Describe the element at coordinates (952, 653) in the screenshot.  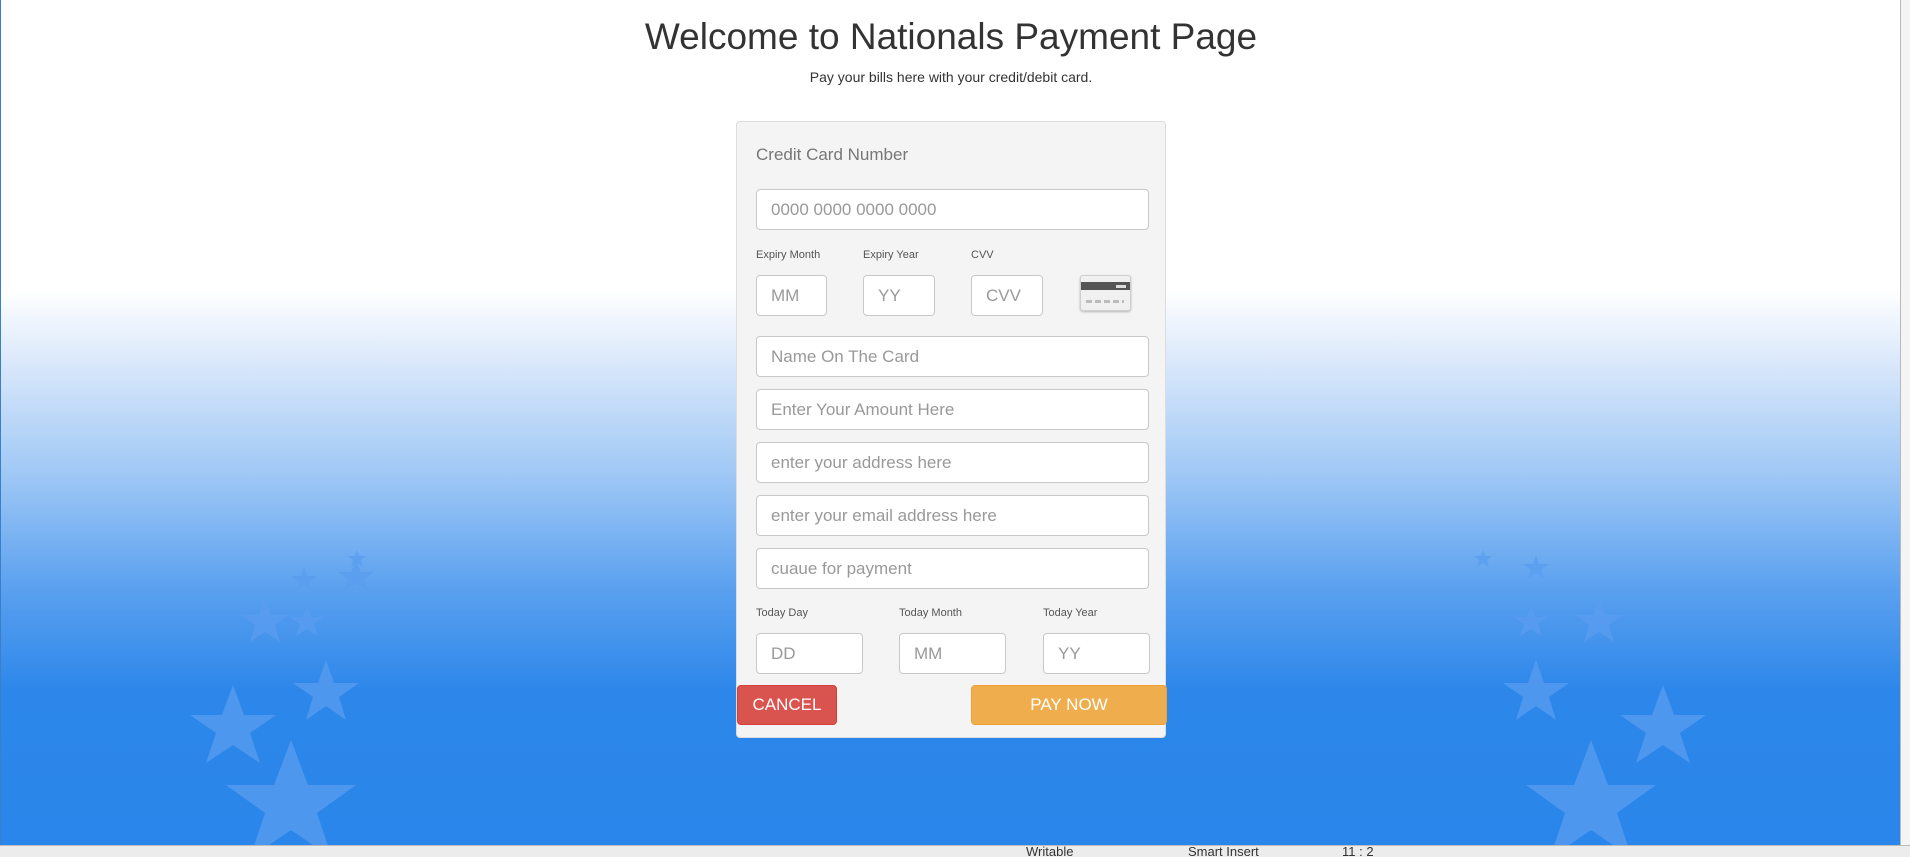
I see `today-month-input` at that location.